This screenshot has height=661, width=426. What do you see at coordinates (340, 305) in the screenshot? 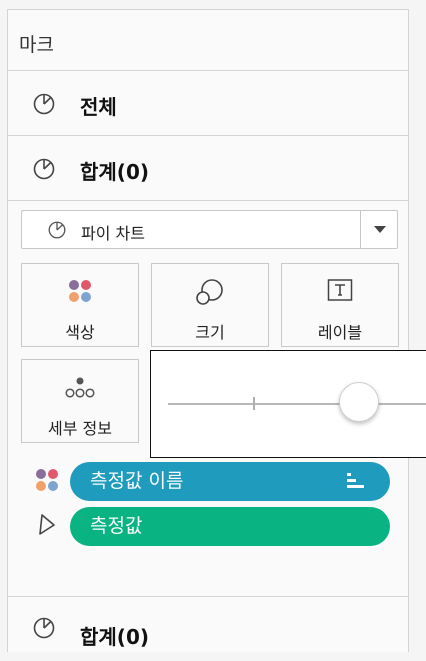
I see `label-button: 레이블` at bounding box center [340, 305].